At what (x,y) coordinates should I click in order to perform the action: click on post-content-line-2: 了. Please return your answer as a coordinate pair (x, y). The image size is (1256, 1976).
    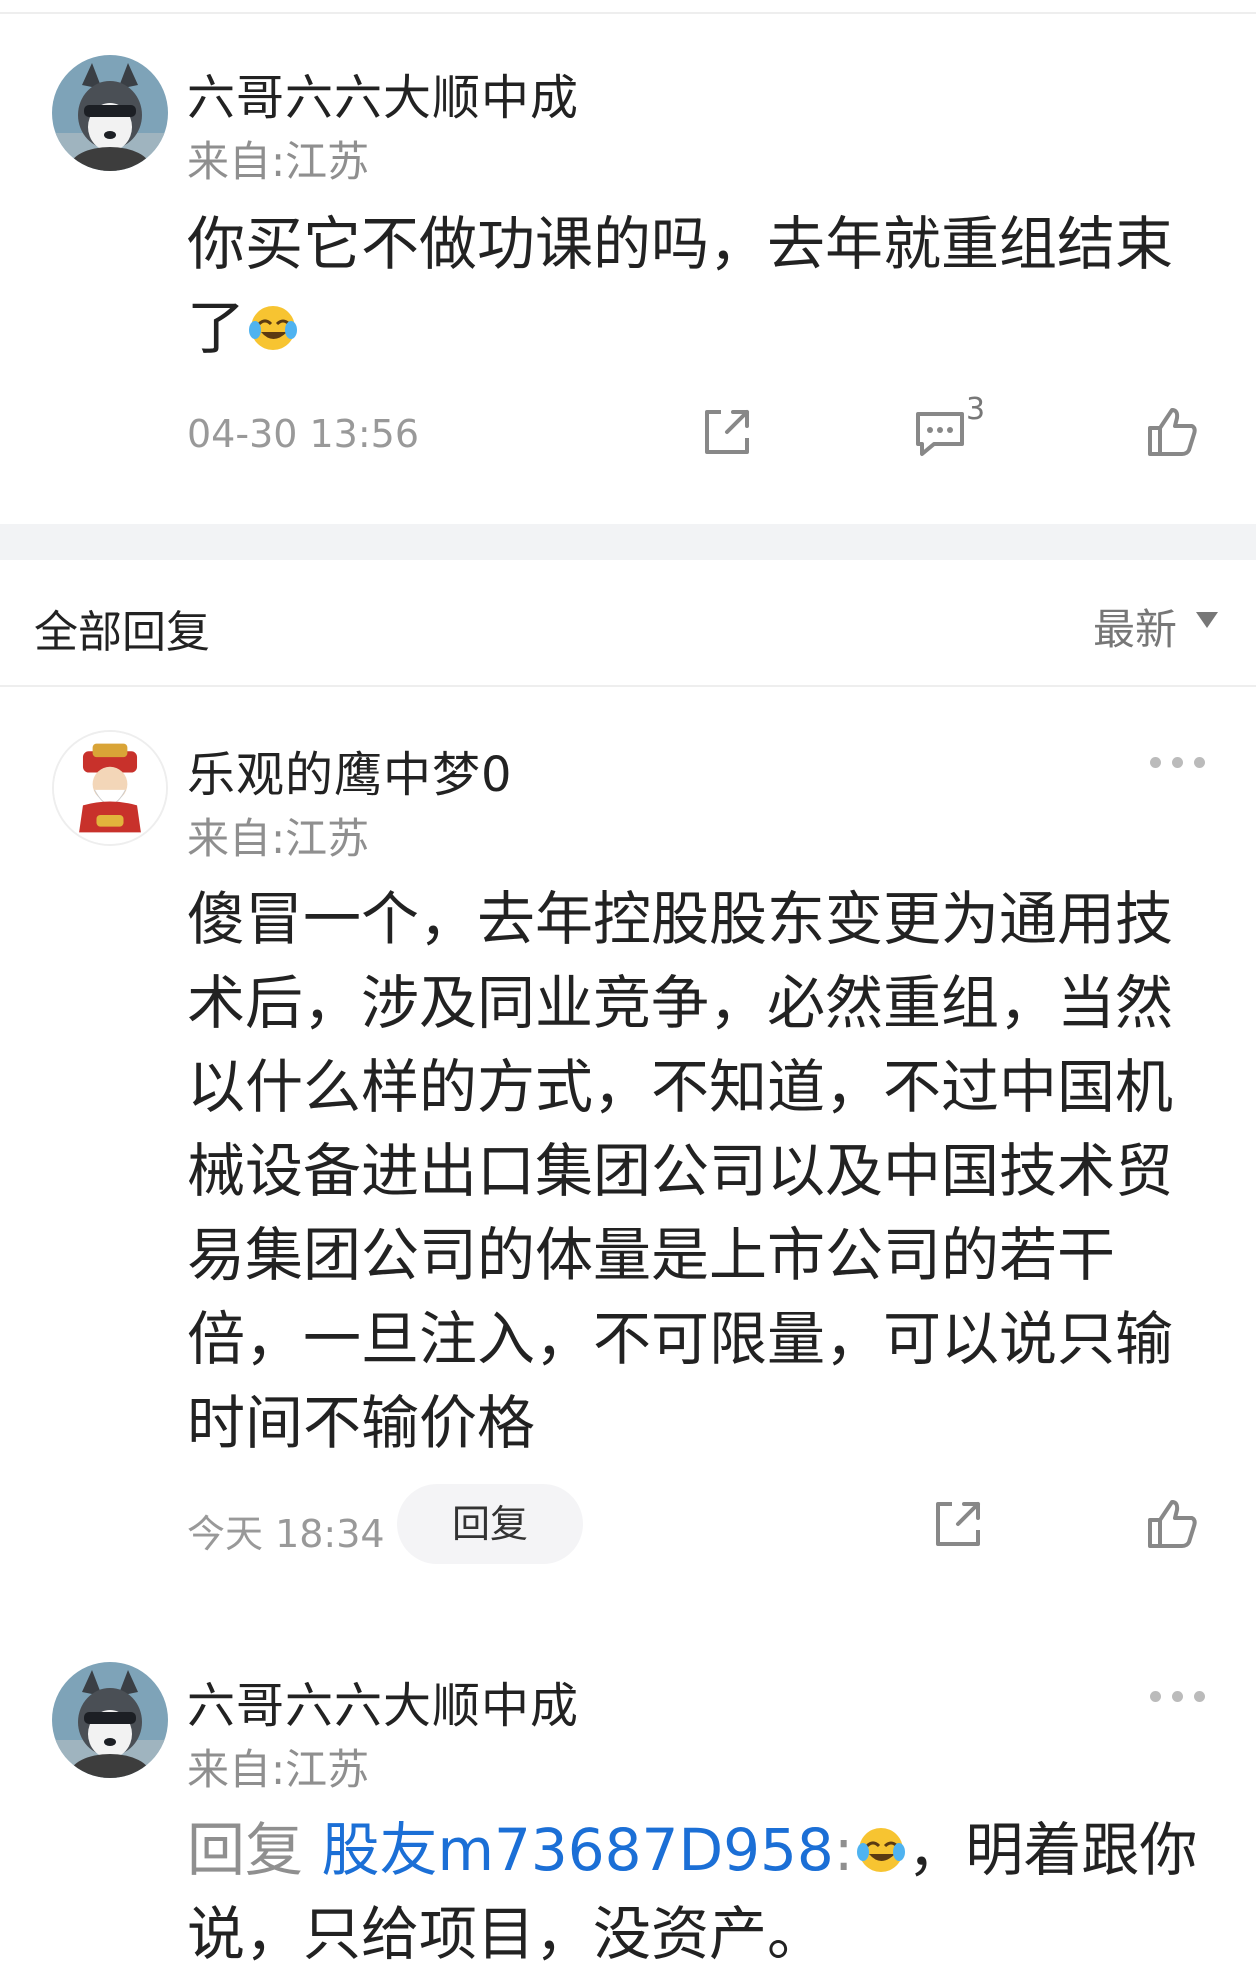
    Looking at the image, I should click on (687, 328).